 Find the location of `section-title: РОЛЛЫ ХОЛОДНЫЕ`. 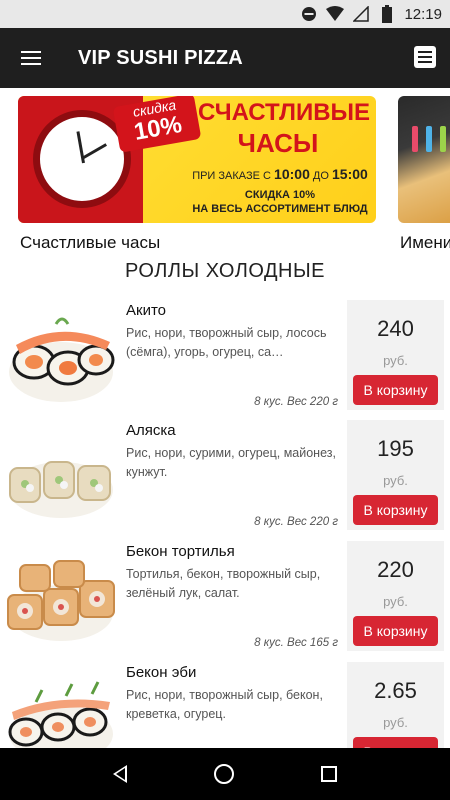

section-title: РОЛЛЫ ХОЛОДНЫЕ is located at coordinates (225, 271).